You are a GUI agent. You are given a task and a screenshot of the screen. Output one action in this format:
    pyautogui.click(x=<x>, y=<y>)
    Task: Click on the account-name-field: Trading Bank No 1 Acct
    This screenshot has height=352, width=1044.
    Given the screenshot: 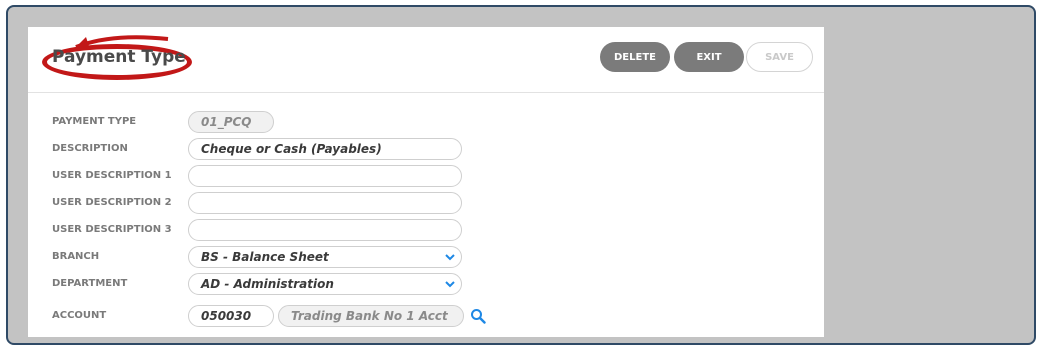 What is the action you would take?
    pyautogui.click(x=371, y=316)
    